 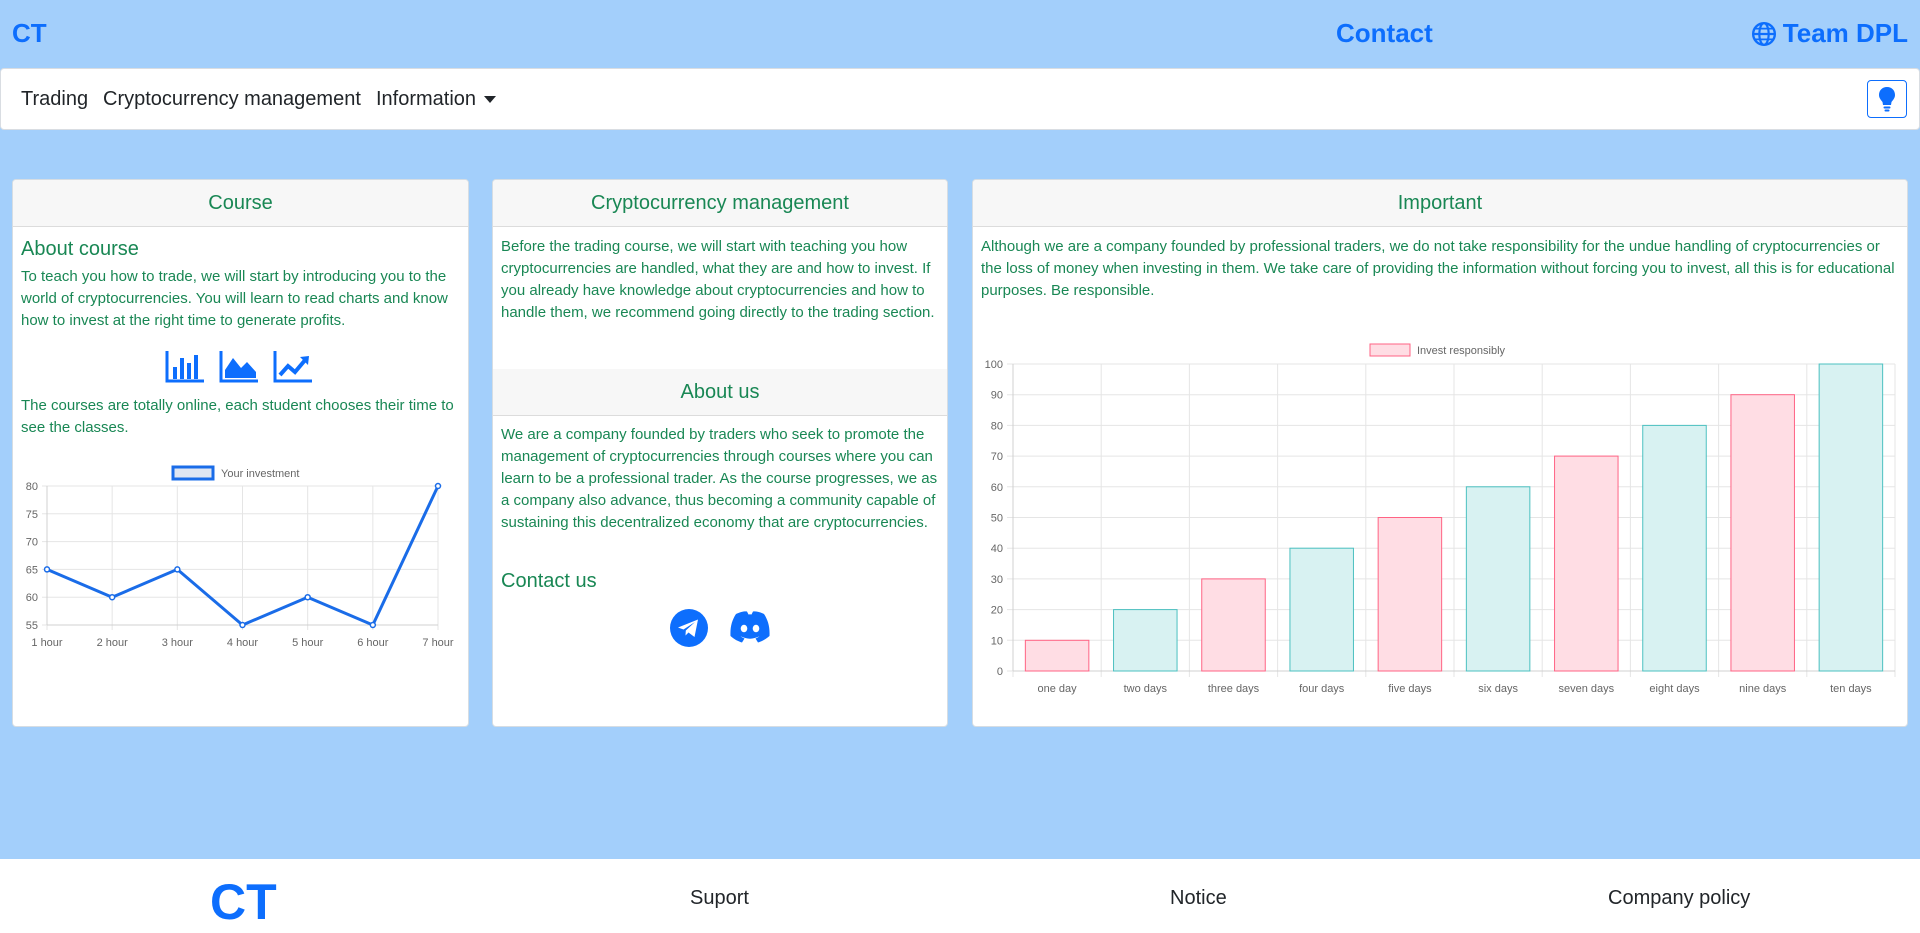 I want to click on management-card-header: Cryptocurrency management, so click(x=720, y=203).